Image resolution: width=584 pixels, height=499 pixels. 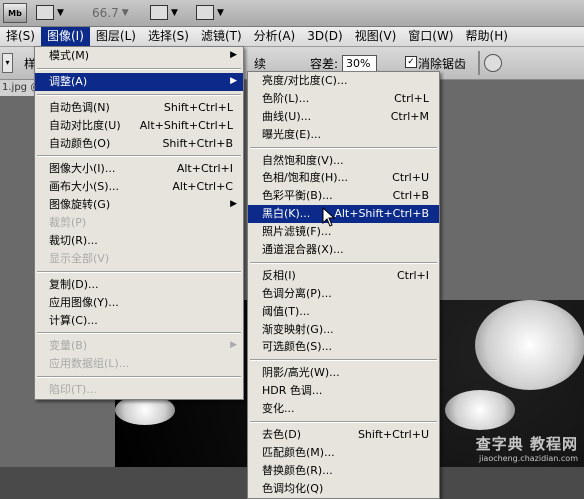 I want to click on menu-item: 色调均化(Q), so click(x=343, y=489).